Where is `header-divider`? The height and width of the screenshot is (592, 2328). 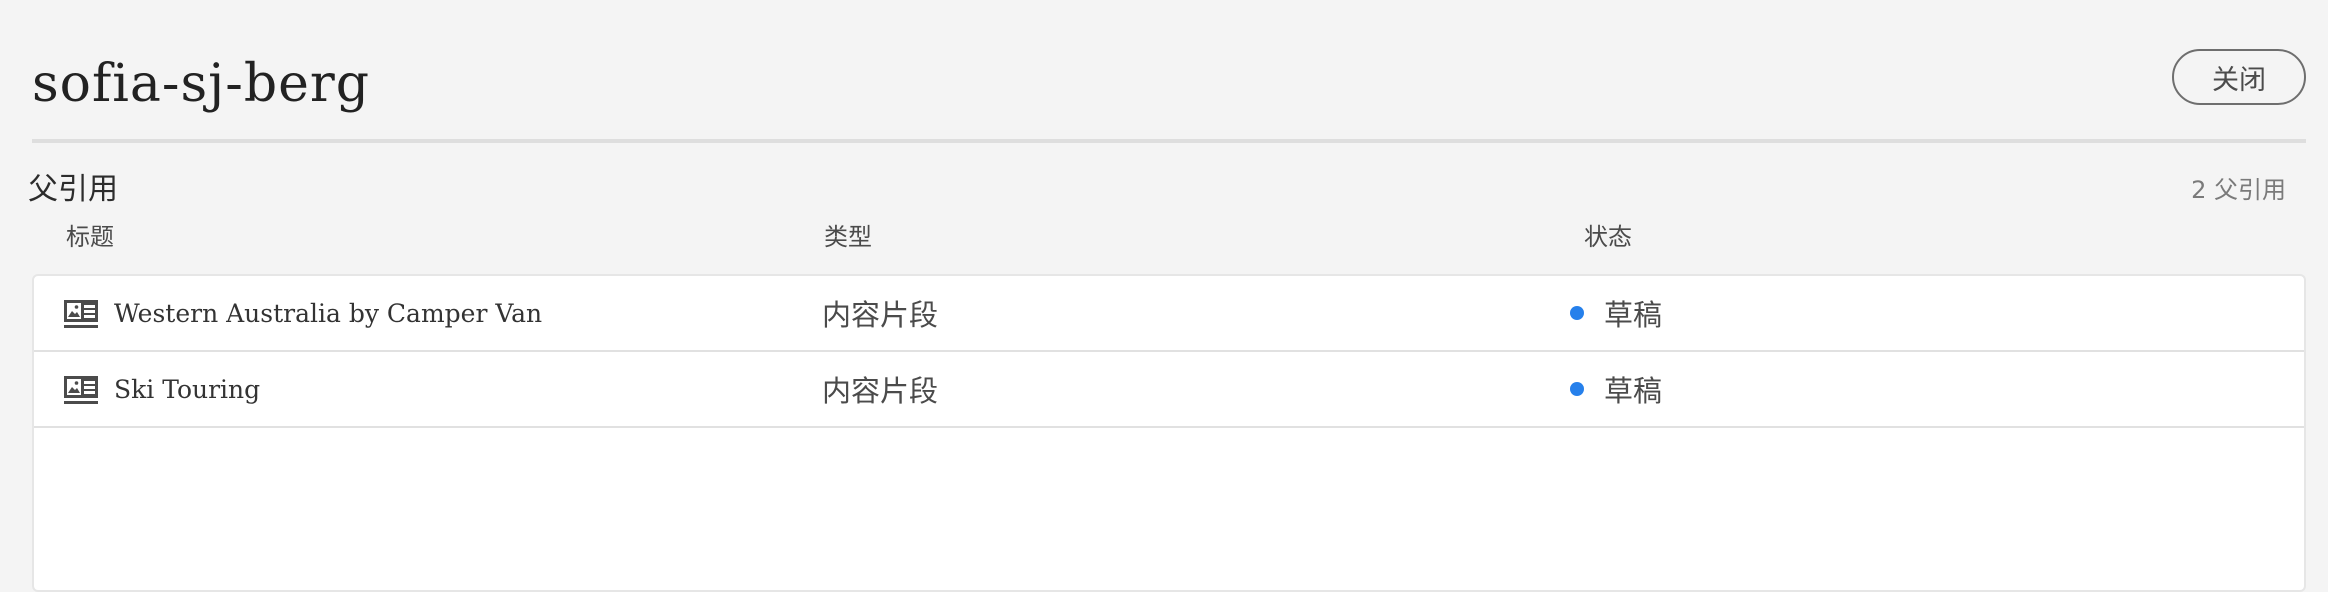 header-divider is located at coordinates (1169, 141).